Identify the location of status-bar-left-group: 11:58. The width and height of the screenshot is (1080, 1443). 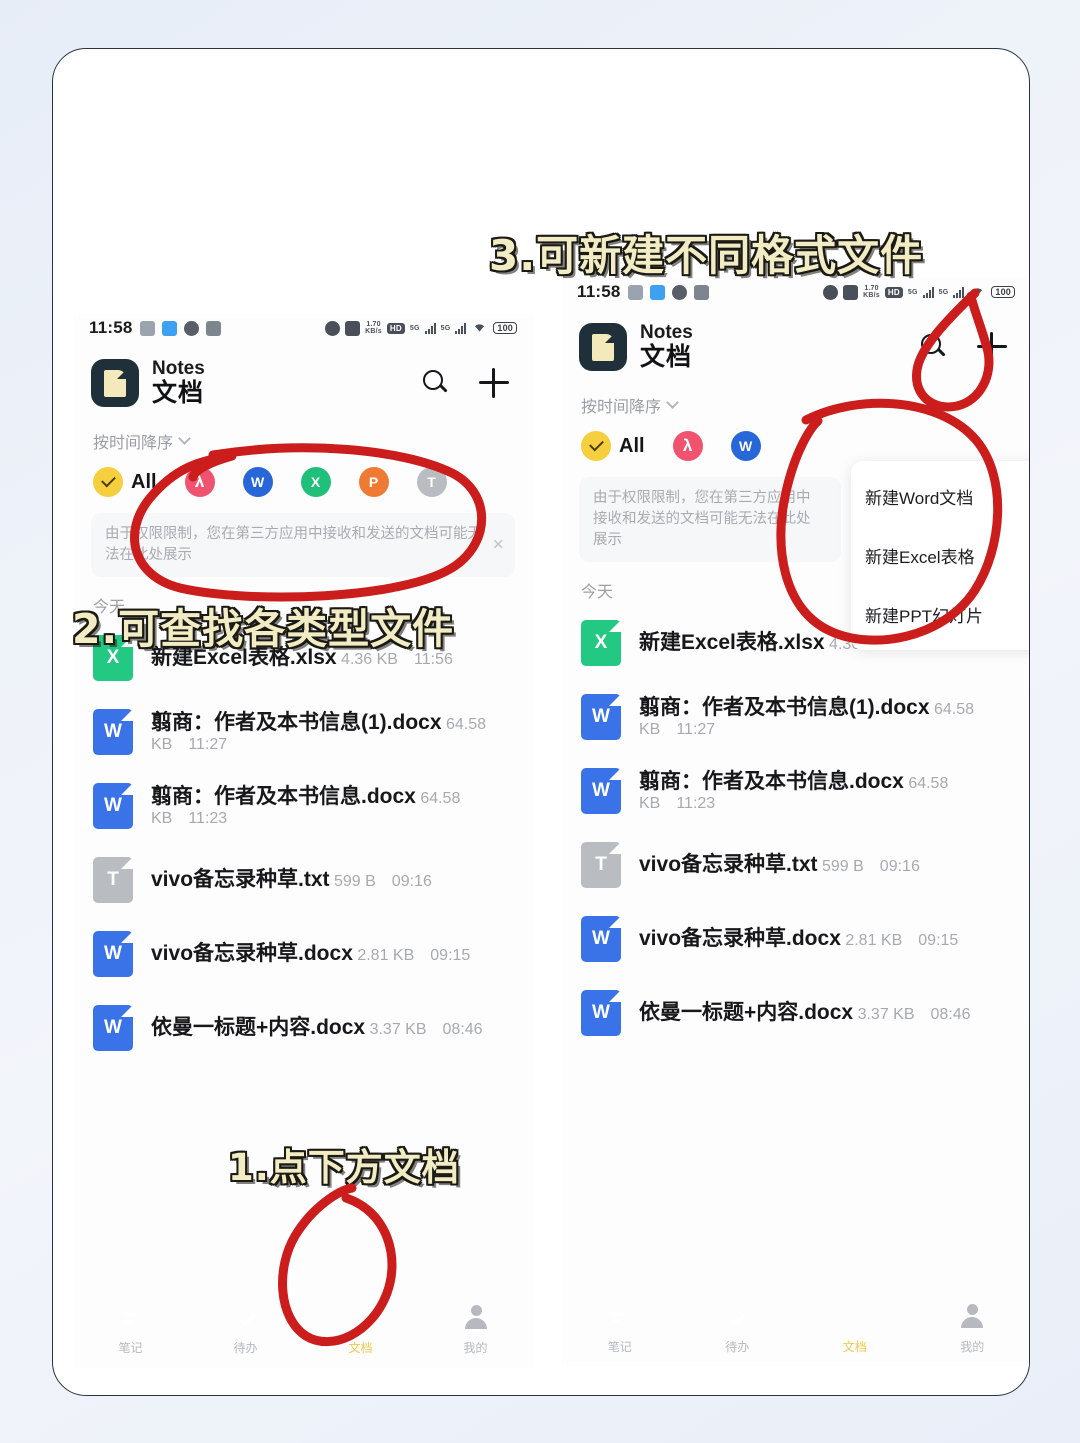
(155, 328).